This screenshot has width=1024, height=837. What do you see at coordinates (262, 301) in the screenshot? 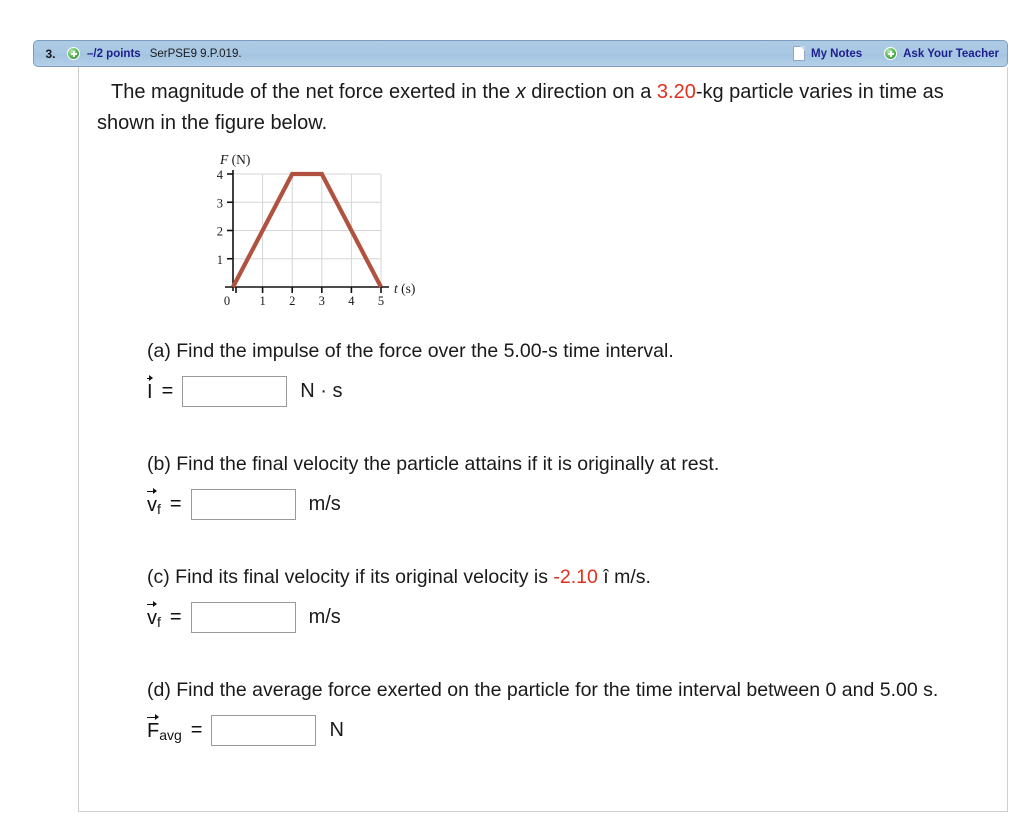
I see `x-tick-1: 1` at bounding box center [262, 301].